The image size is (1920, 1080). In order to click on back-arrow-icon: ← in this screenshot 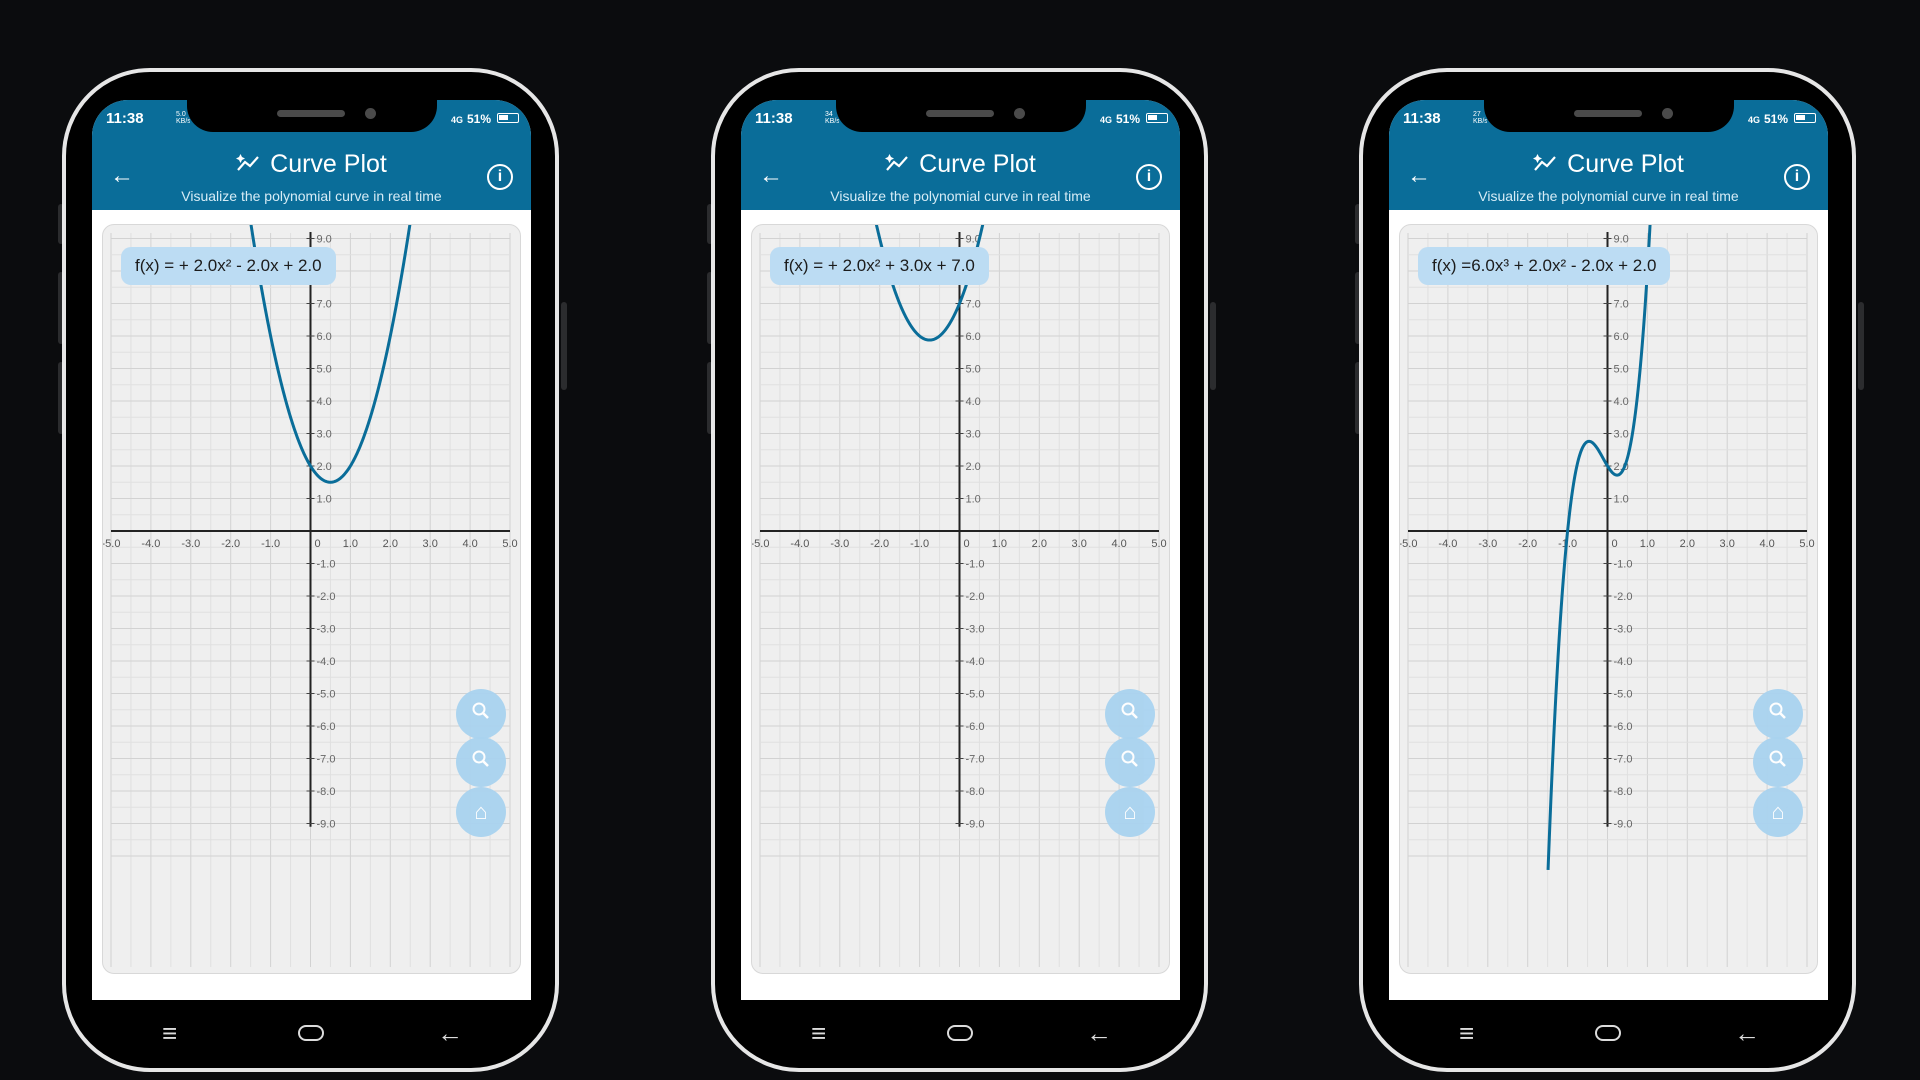, I will do `click(1747, 1033)`.